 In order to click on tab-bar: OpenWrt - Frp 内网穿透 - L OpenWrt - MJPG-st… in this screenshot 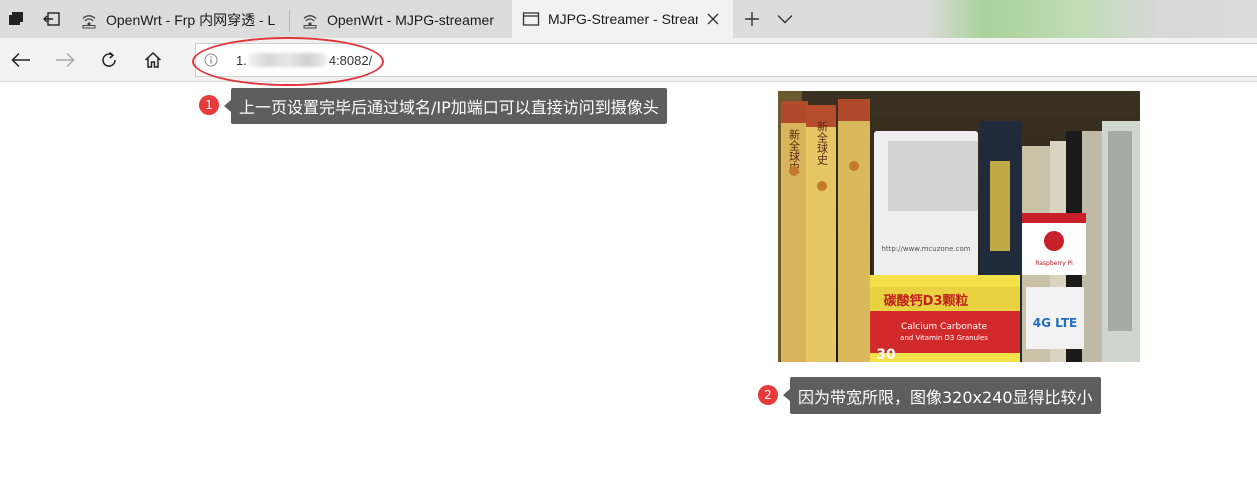, I will do `click(628, 19)`.